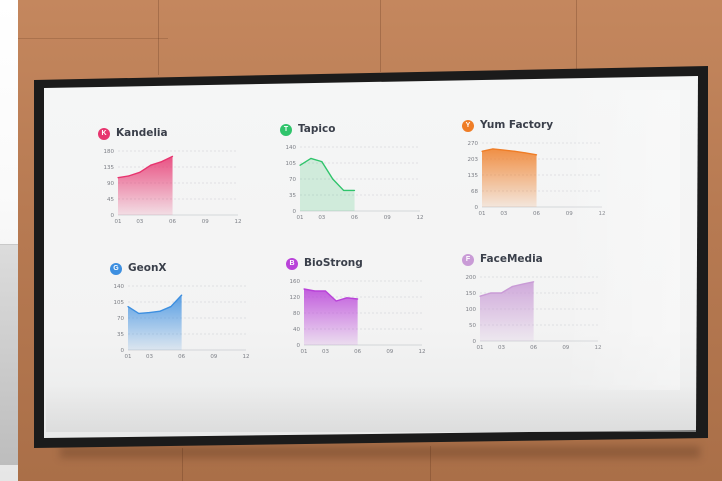  I want to click on y-tick-label: 120, so click(295, 298).